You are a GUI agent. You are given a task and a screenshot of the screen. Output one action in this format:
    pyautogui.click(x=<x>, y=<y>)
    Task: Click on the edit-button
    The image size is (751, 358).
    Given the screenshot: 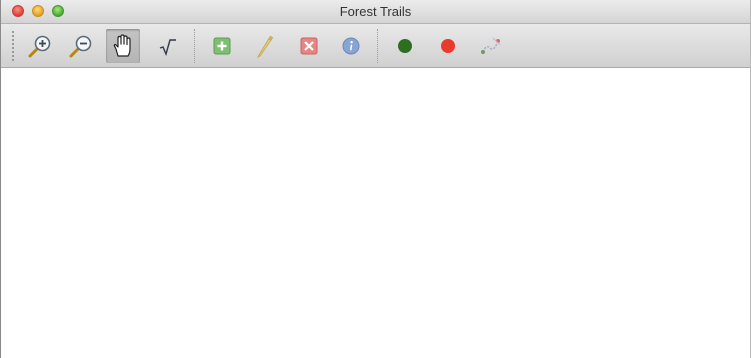 What is the action you would take?
    pyautogui.click(x=264, y=46)
    